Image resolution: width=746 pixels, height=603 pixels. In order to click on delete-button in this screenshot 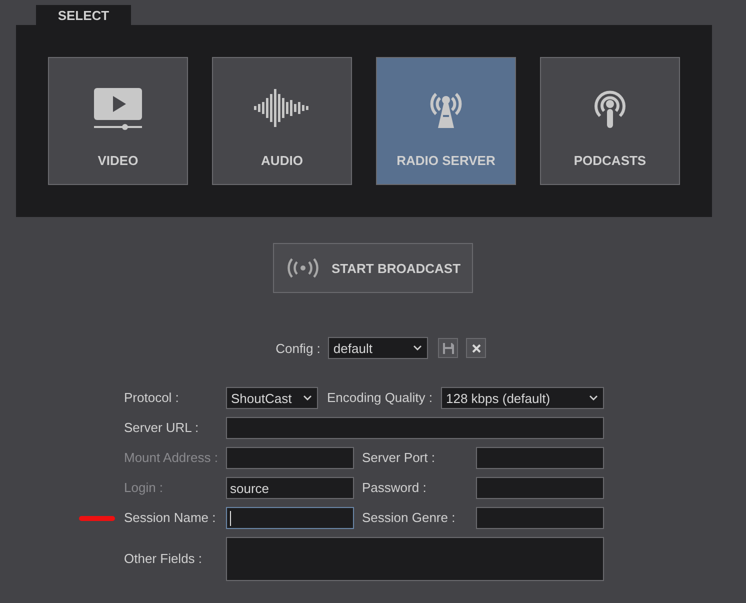, I will do `click(476, 348)`.